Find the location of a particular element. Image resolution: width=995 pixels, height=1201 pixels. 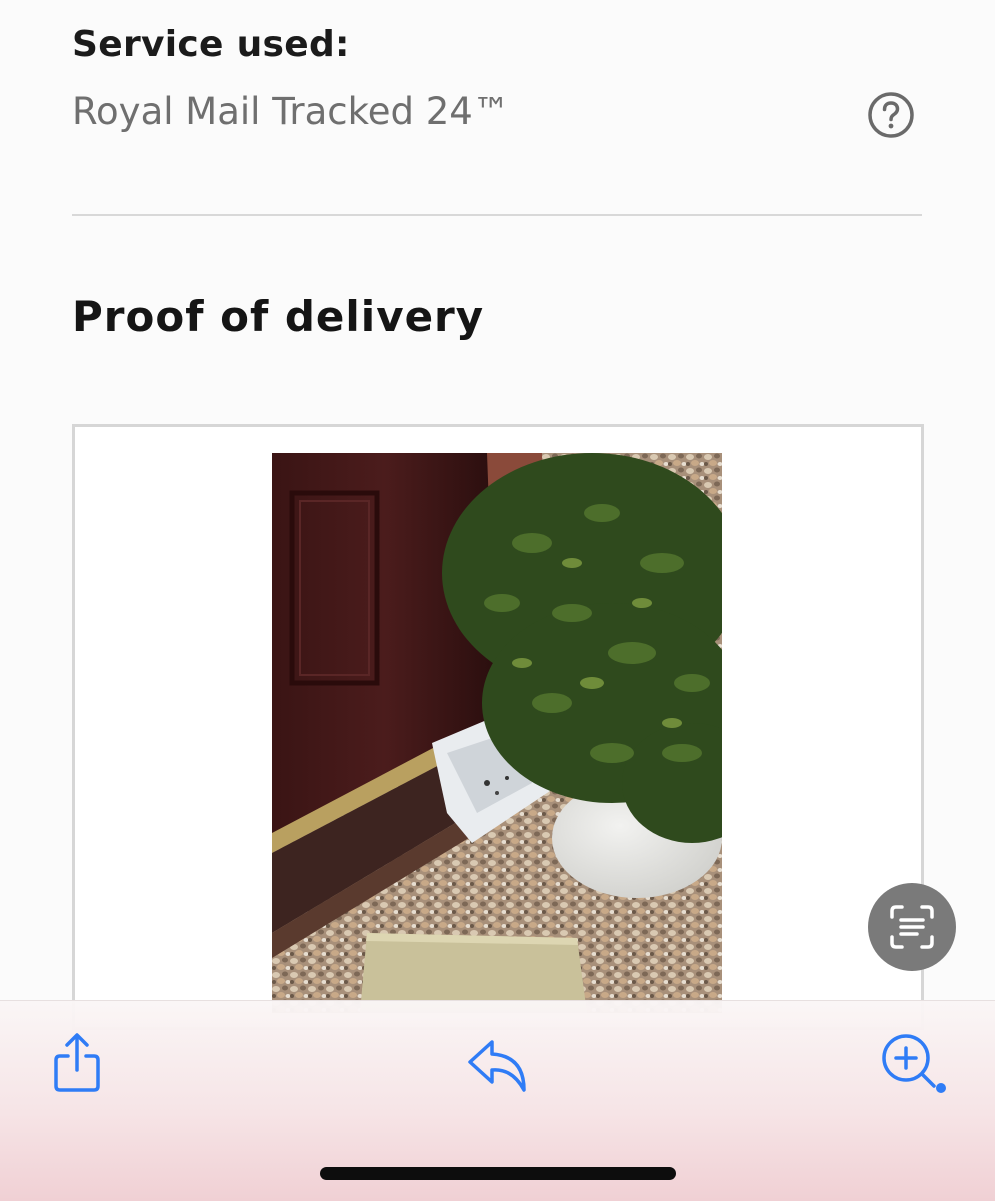

proof-of-delivery-title: Proof of delivery is located at coordinates (278, 316).